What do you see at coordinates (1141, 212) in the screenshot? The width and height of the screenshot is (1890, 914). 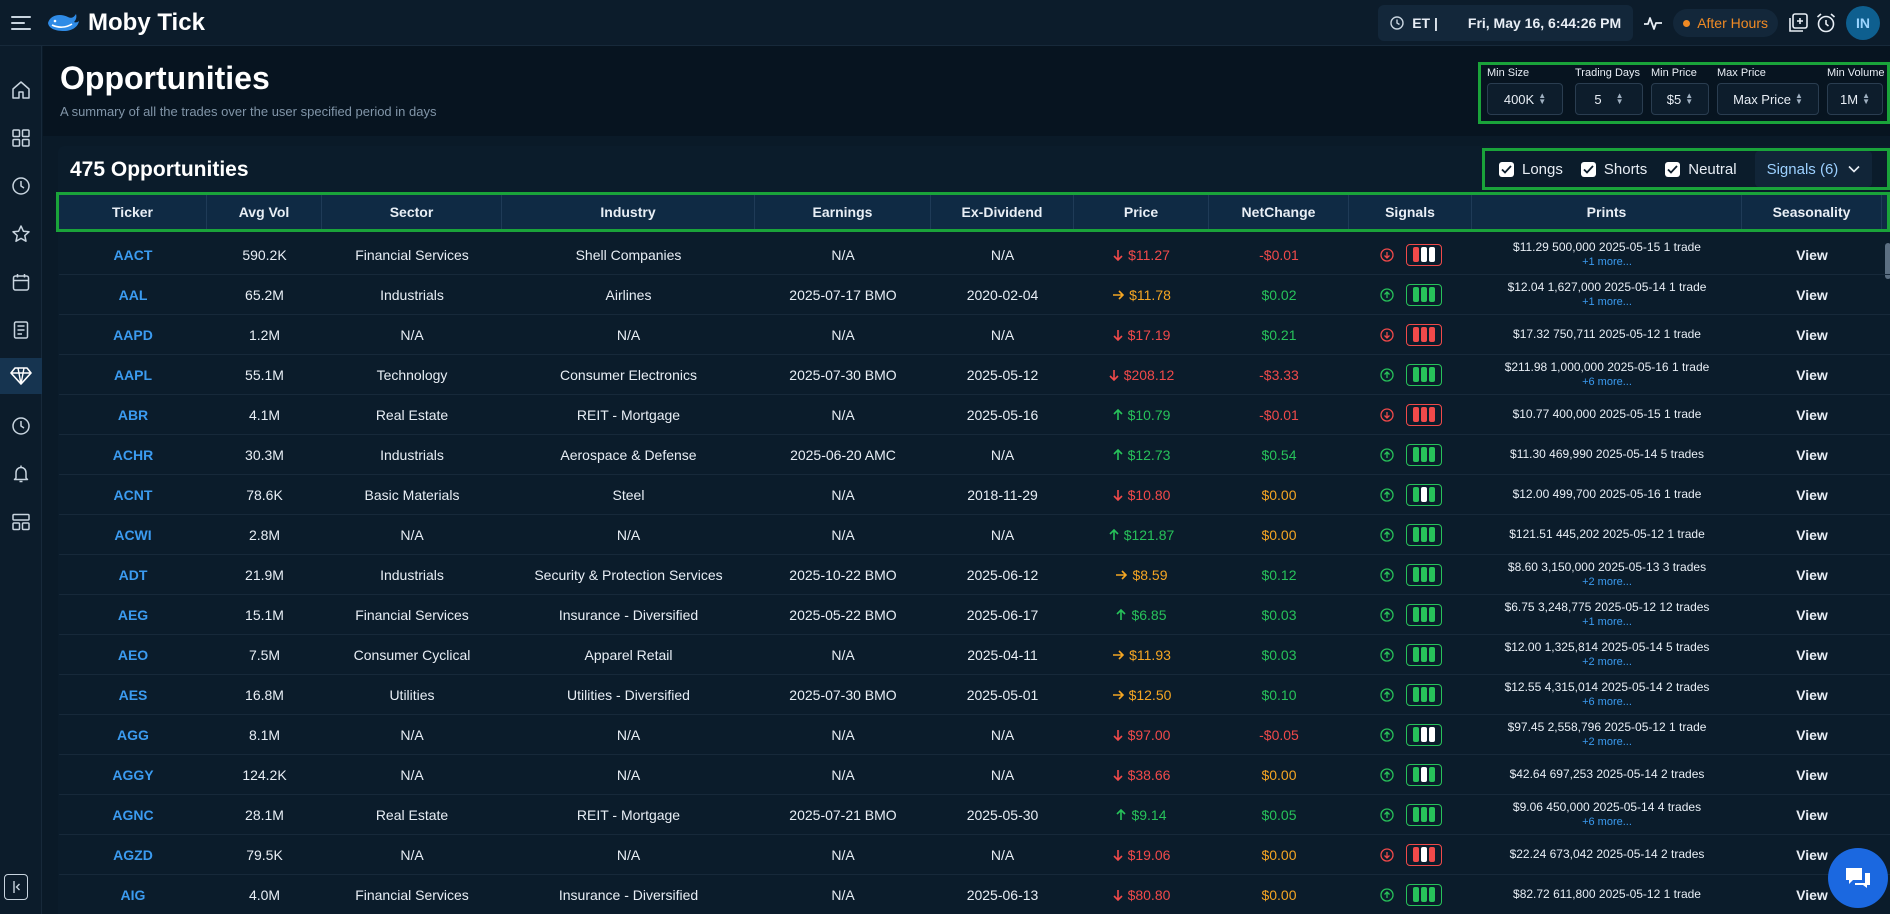 I see `column-header-price: Price` at bounding box center [1141, 212].